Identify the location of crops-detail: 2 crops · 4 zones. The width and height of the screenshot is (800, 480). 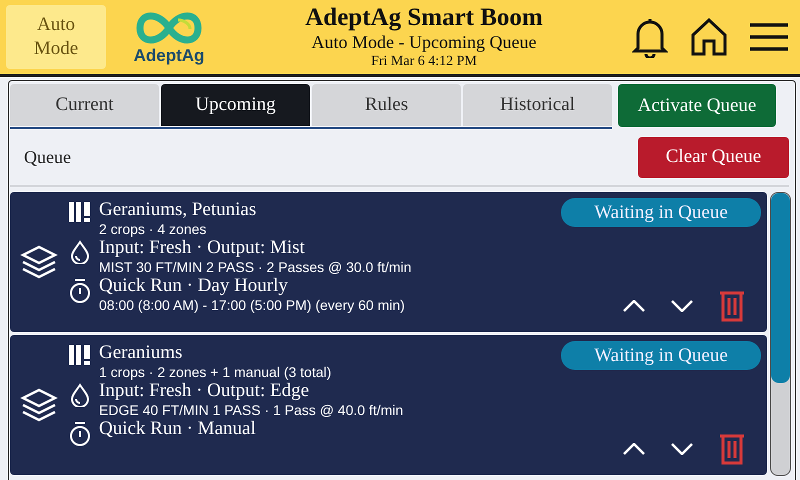
(153, 229).